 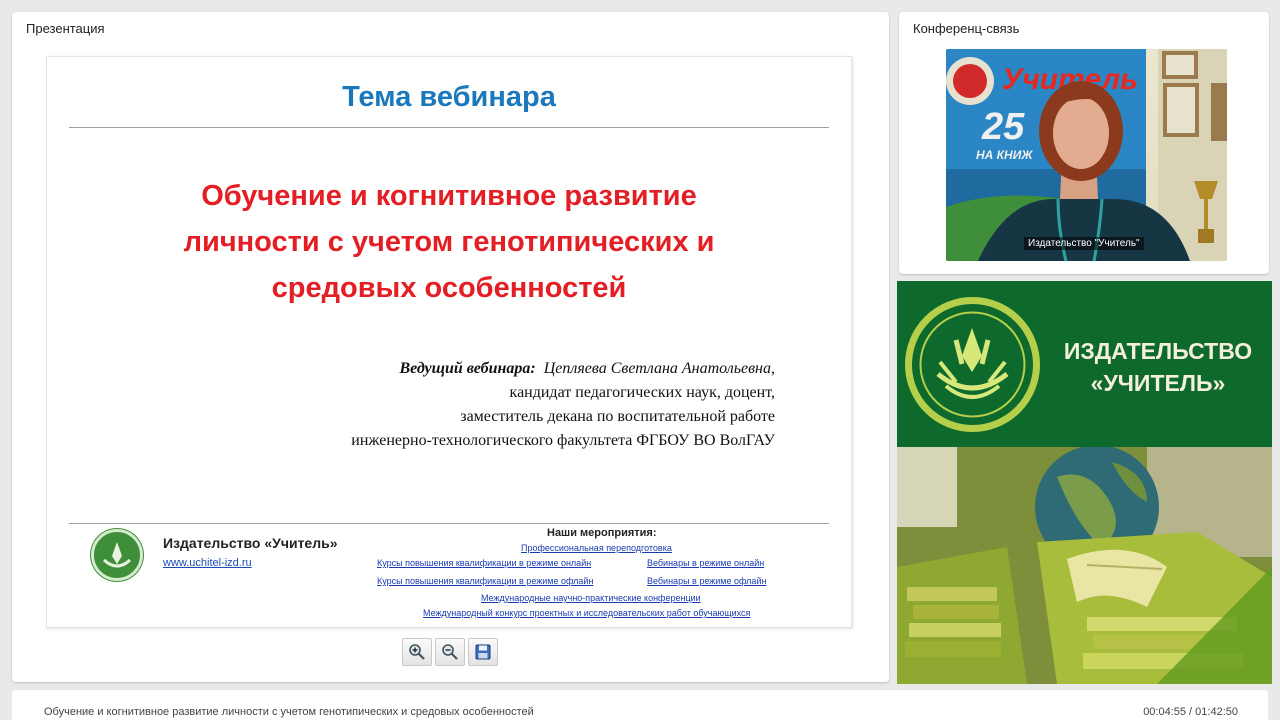 What do you see at coordinates (1190, 712) in the screenshot?
I see `playback-time: 00:04:55 / 01:42:50` at bounding box center [1190, 712].